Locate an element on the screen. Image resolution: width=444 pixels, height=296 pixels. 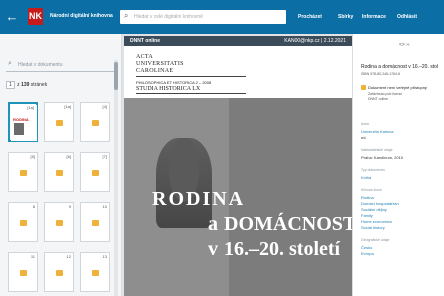
keyword-link: Social history is located at coordinates (373, 227).